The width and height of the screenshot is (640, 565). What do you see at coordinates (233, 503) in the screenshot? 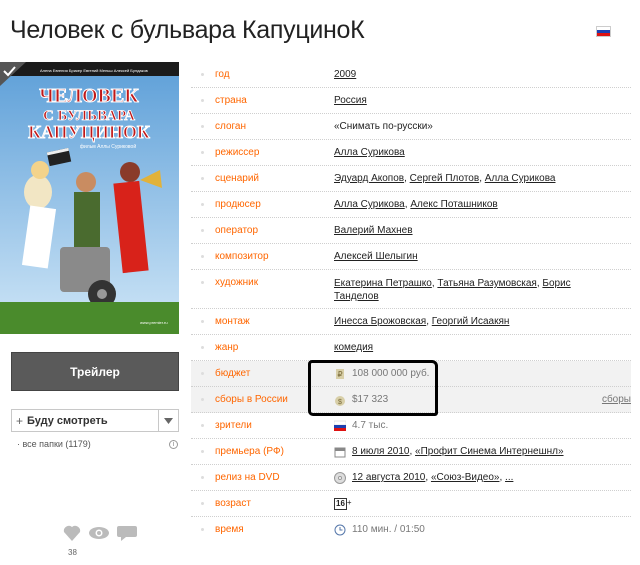
I see `age-label: возраст` at bounding box center [233, 503].